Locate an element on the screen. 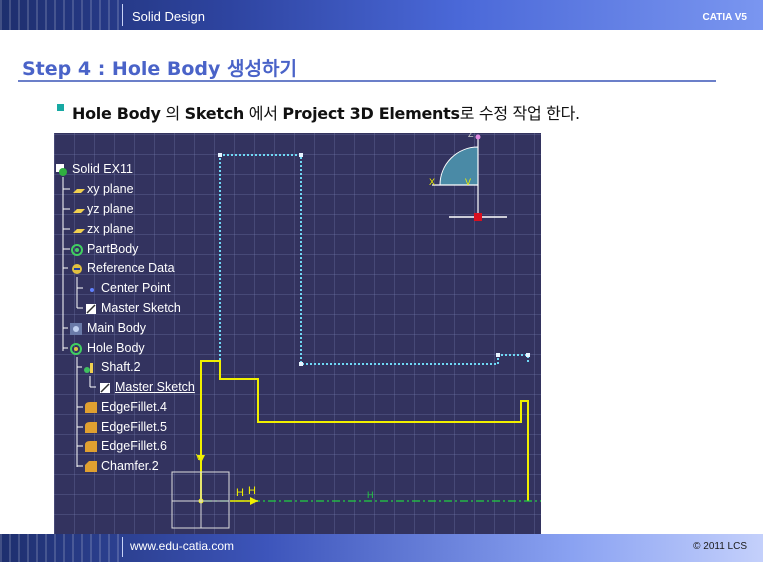 This screenshot has height=562, width=763. footer-pattern is located at coordinates (60, 548).